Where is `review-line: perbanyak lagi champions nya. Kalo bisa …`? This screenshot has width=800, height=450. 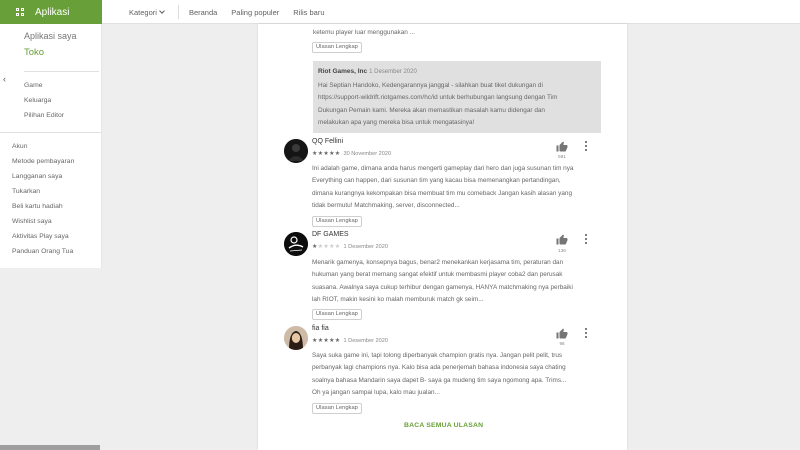
review-line: perbanyak lagi champions nya. Kalo bisa … is located at coordinates (439, 368).